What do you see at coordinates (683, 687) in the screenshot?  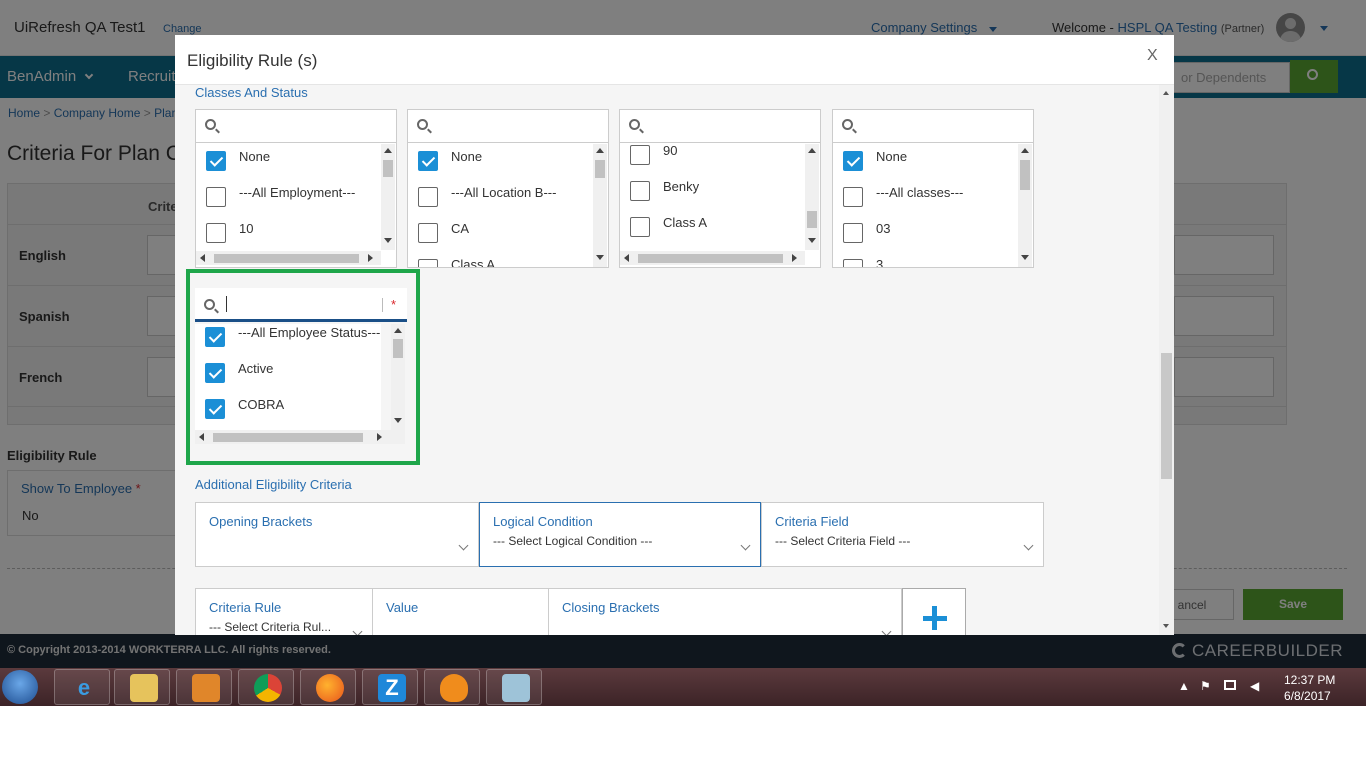 I see `taskbar: e Z ▲ ⚑ ◀` at bounding box center [683, 687].